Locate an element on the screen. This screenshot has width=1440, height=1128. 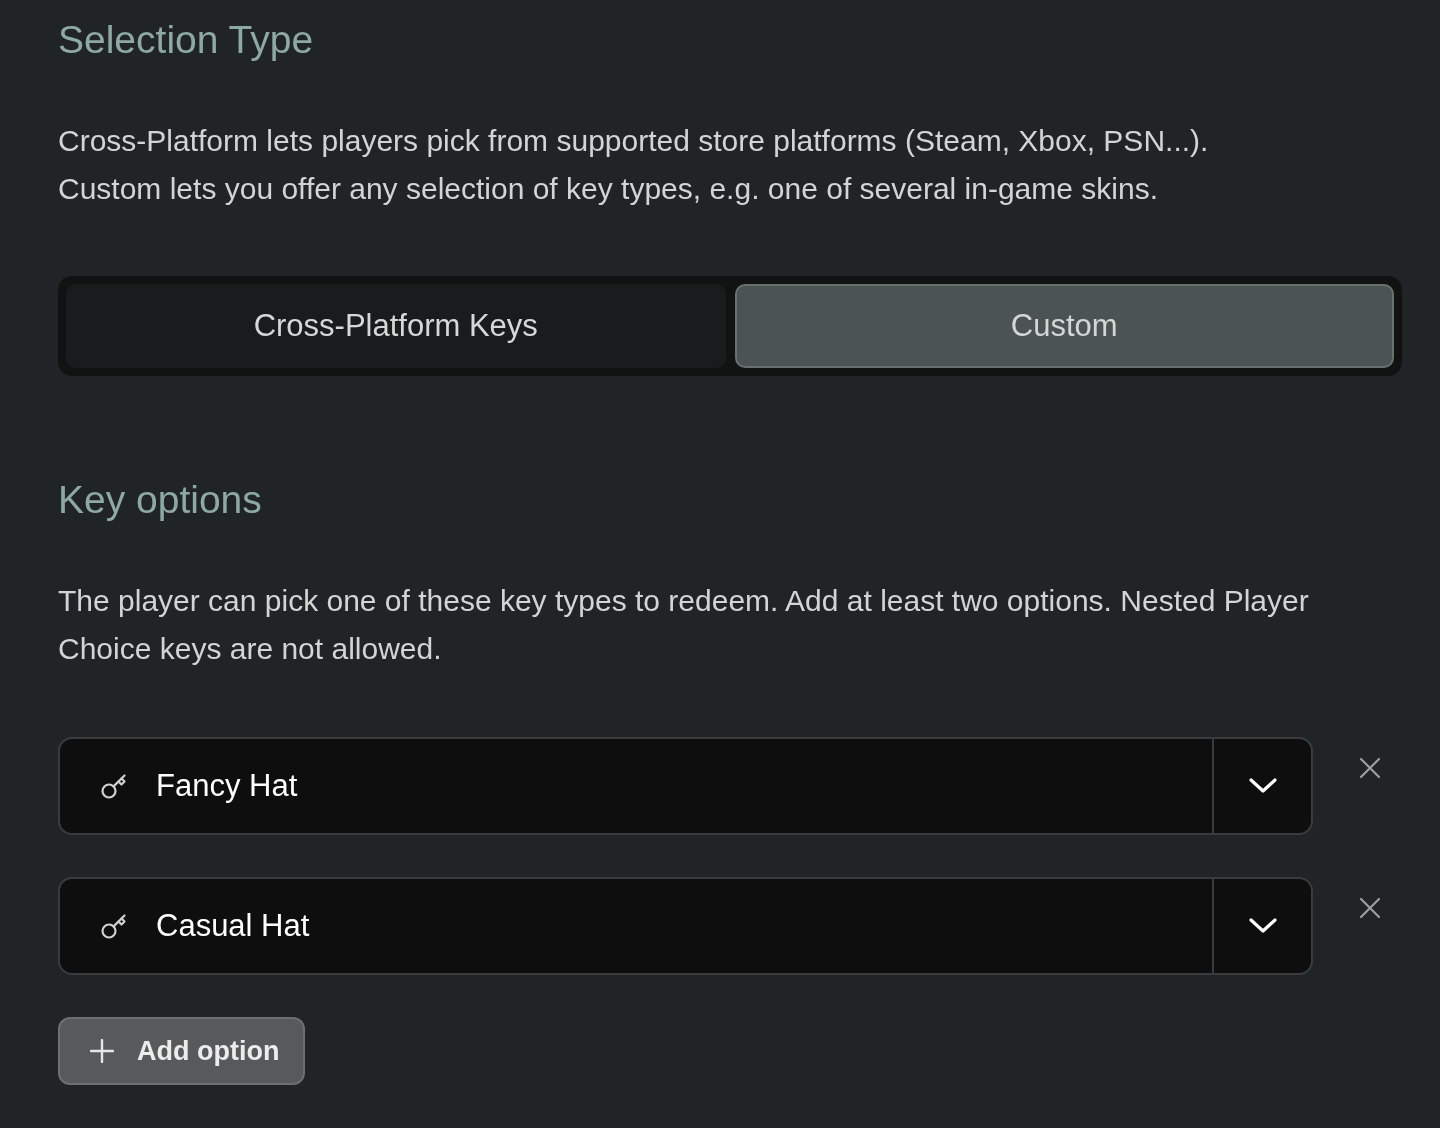
key-type-dropdown: Casual Hat is located at coordinates (685, 926).